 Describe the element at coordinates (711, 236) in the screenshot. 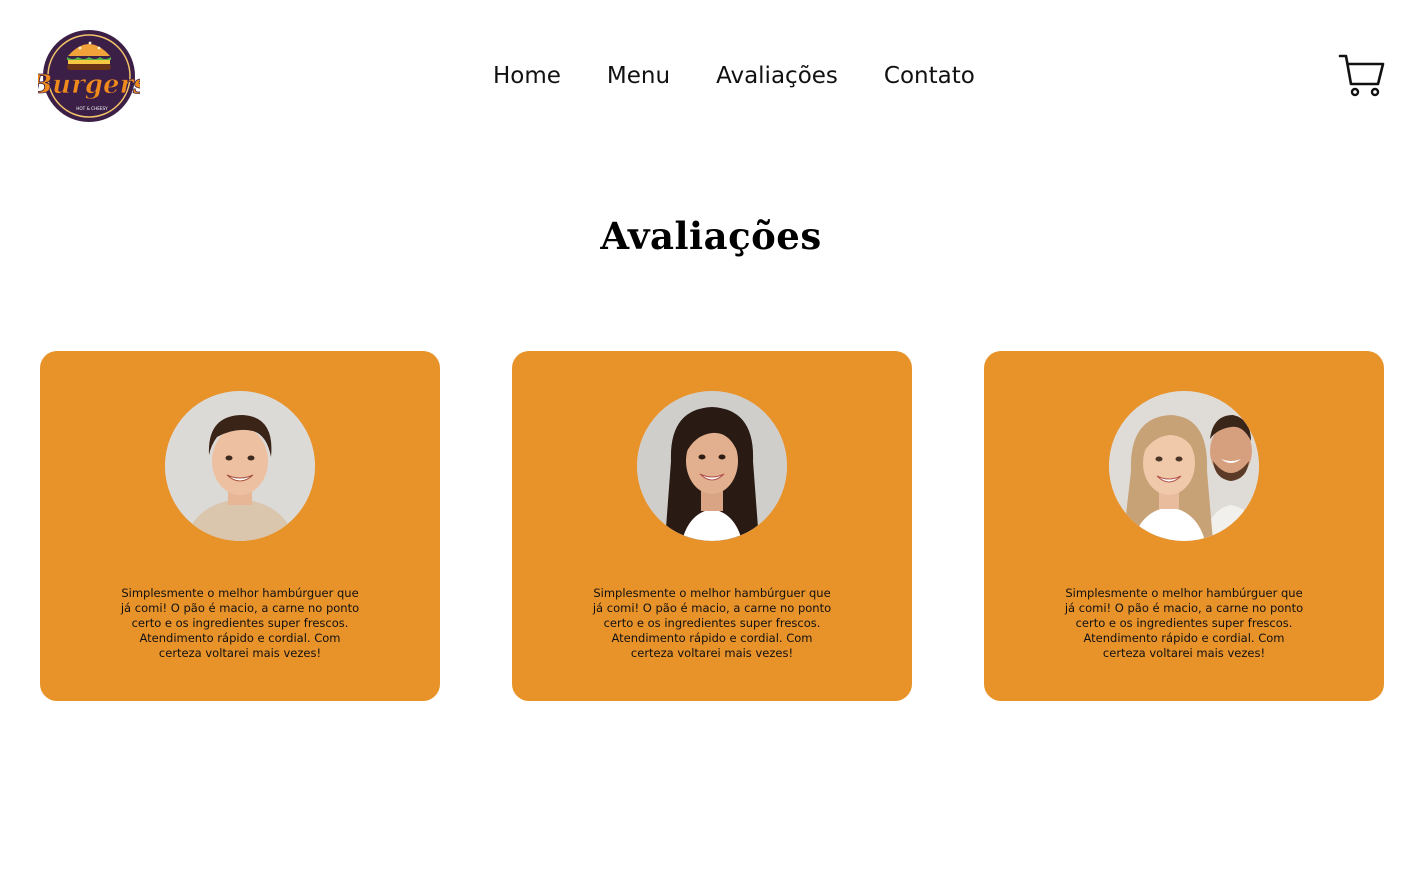

I see `section-title: Avaliações` at that location.